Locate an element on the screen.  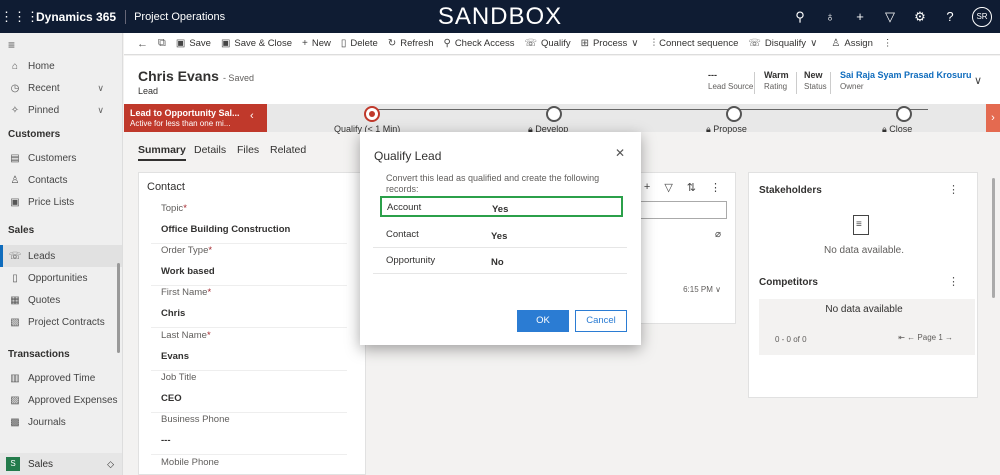
sidebar-item-price-lists: ▣ Price Lists is located at coordinates (61, 202).